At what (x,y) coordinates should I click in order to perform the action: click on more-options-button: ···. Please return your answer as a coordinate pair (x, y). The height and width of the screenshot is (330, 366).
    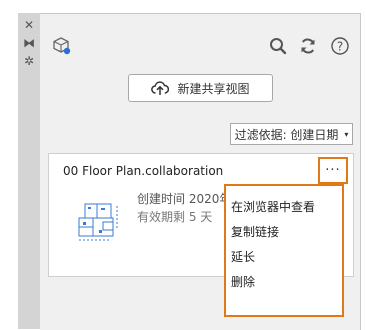
    Looking at the image, I should click on (333, 170).